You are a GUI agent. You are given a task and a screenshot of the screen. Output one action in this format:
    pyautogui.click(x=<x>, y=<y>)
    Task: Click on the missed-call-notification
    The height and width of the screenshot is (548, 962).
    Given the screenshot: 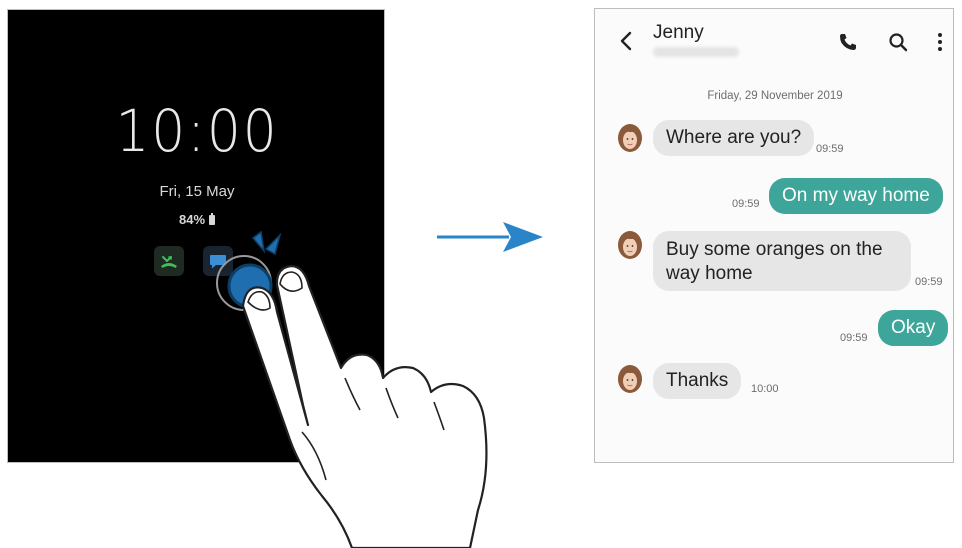 What is the action you would take?
    pyautogui.click(x=169, y=261)
    